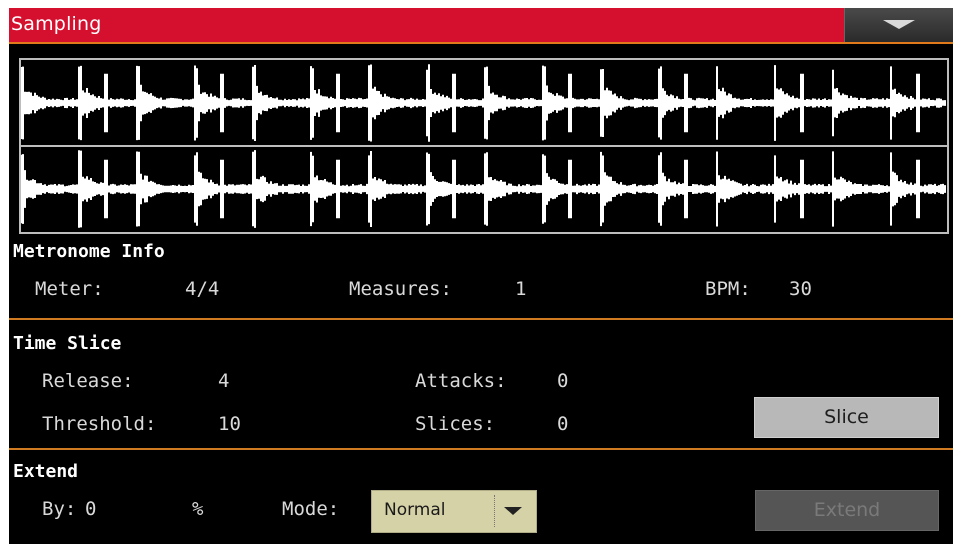  Describe the element at coordinates (89, 251) in the screenshot. I see `metronome-info-heading: Metronome Info` at that location.